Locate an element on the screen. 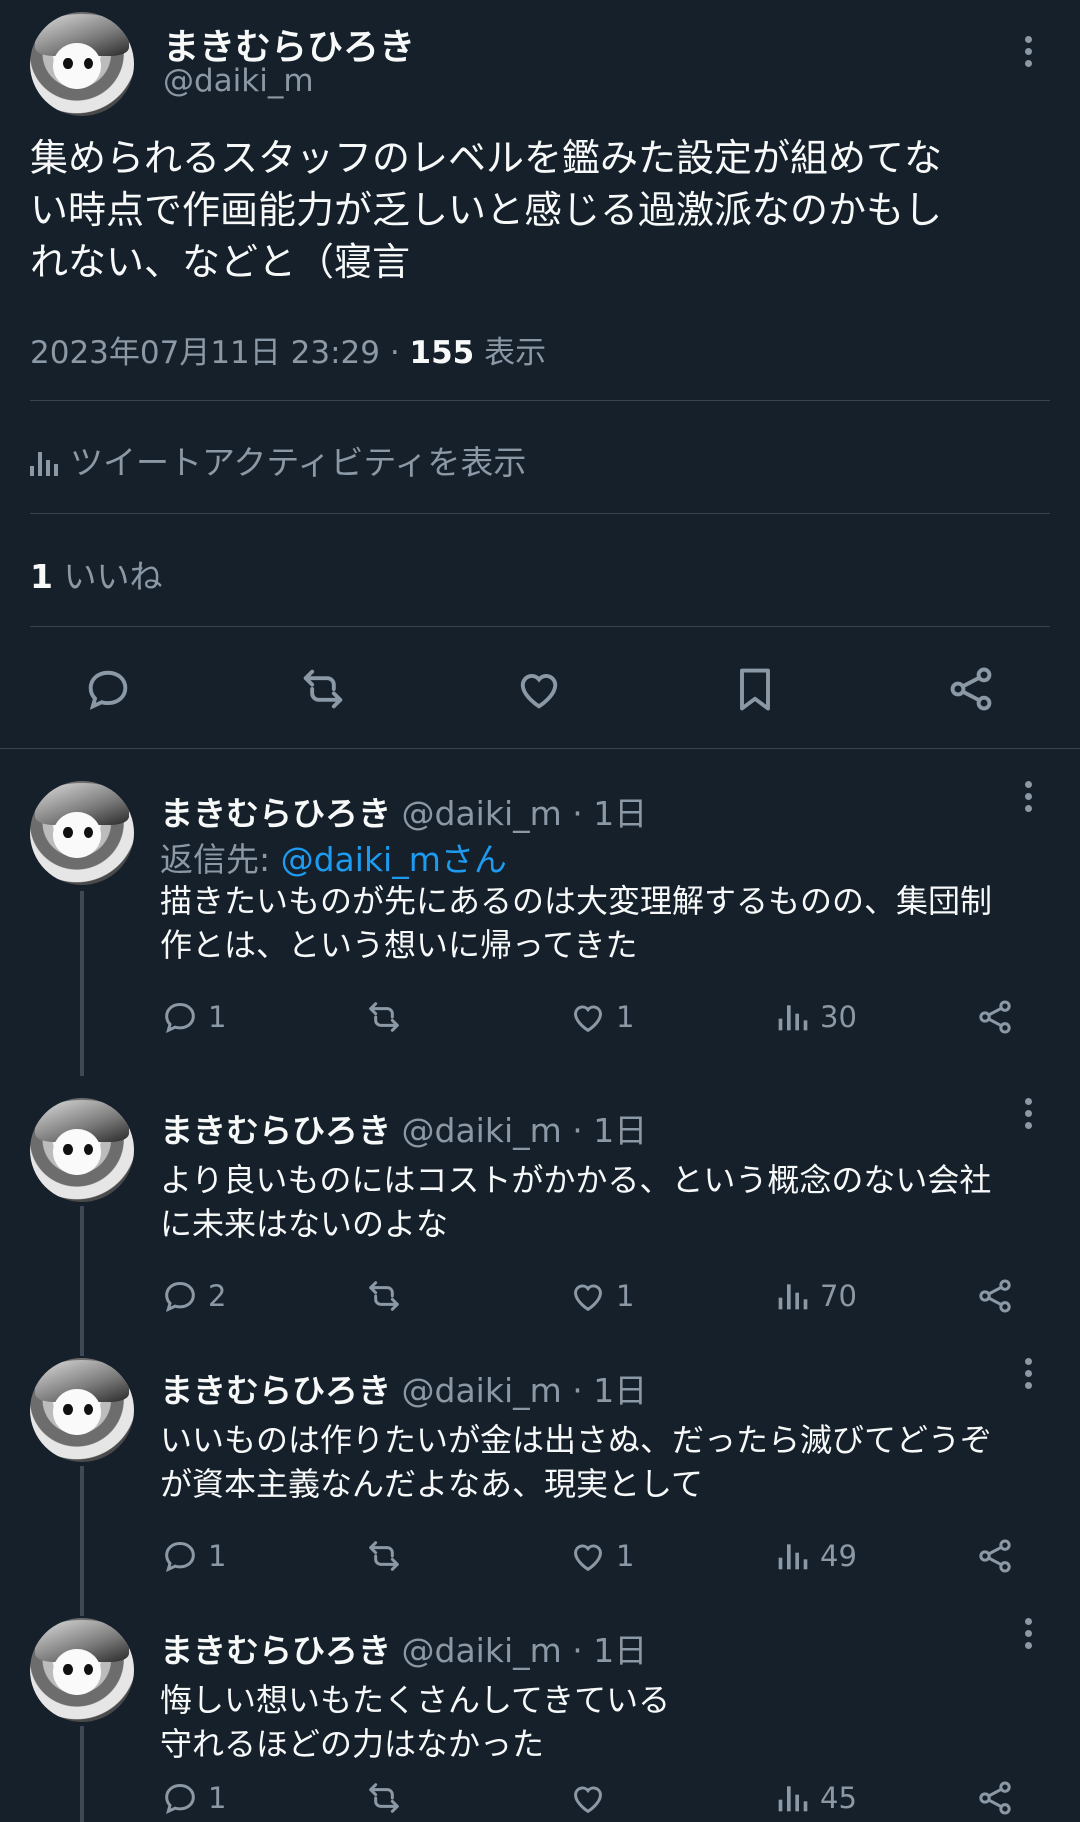  views-button: 49 is located at coordinates (814, 1556).